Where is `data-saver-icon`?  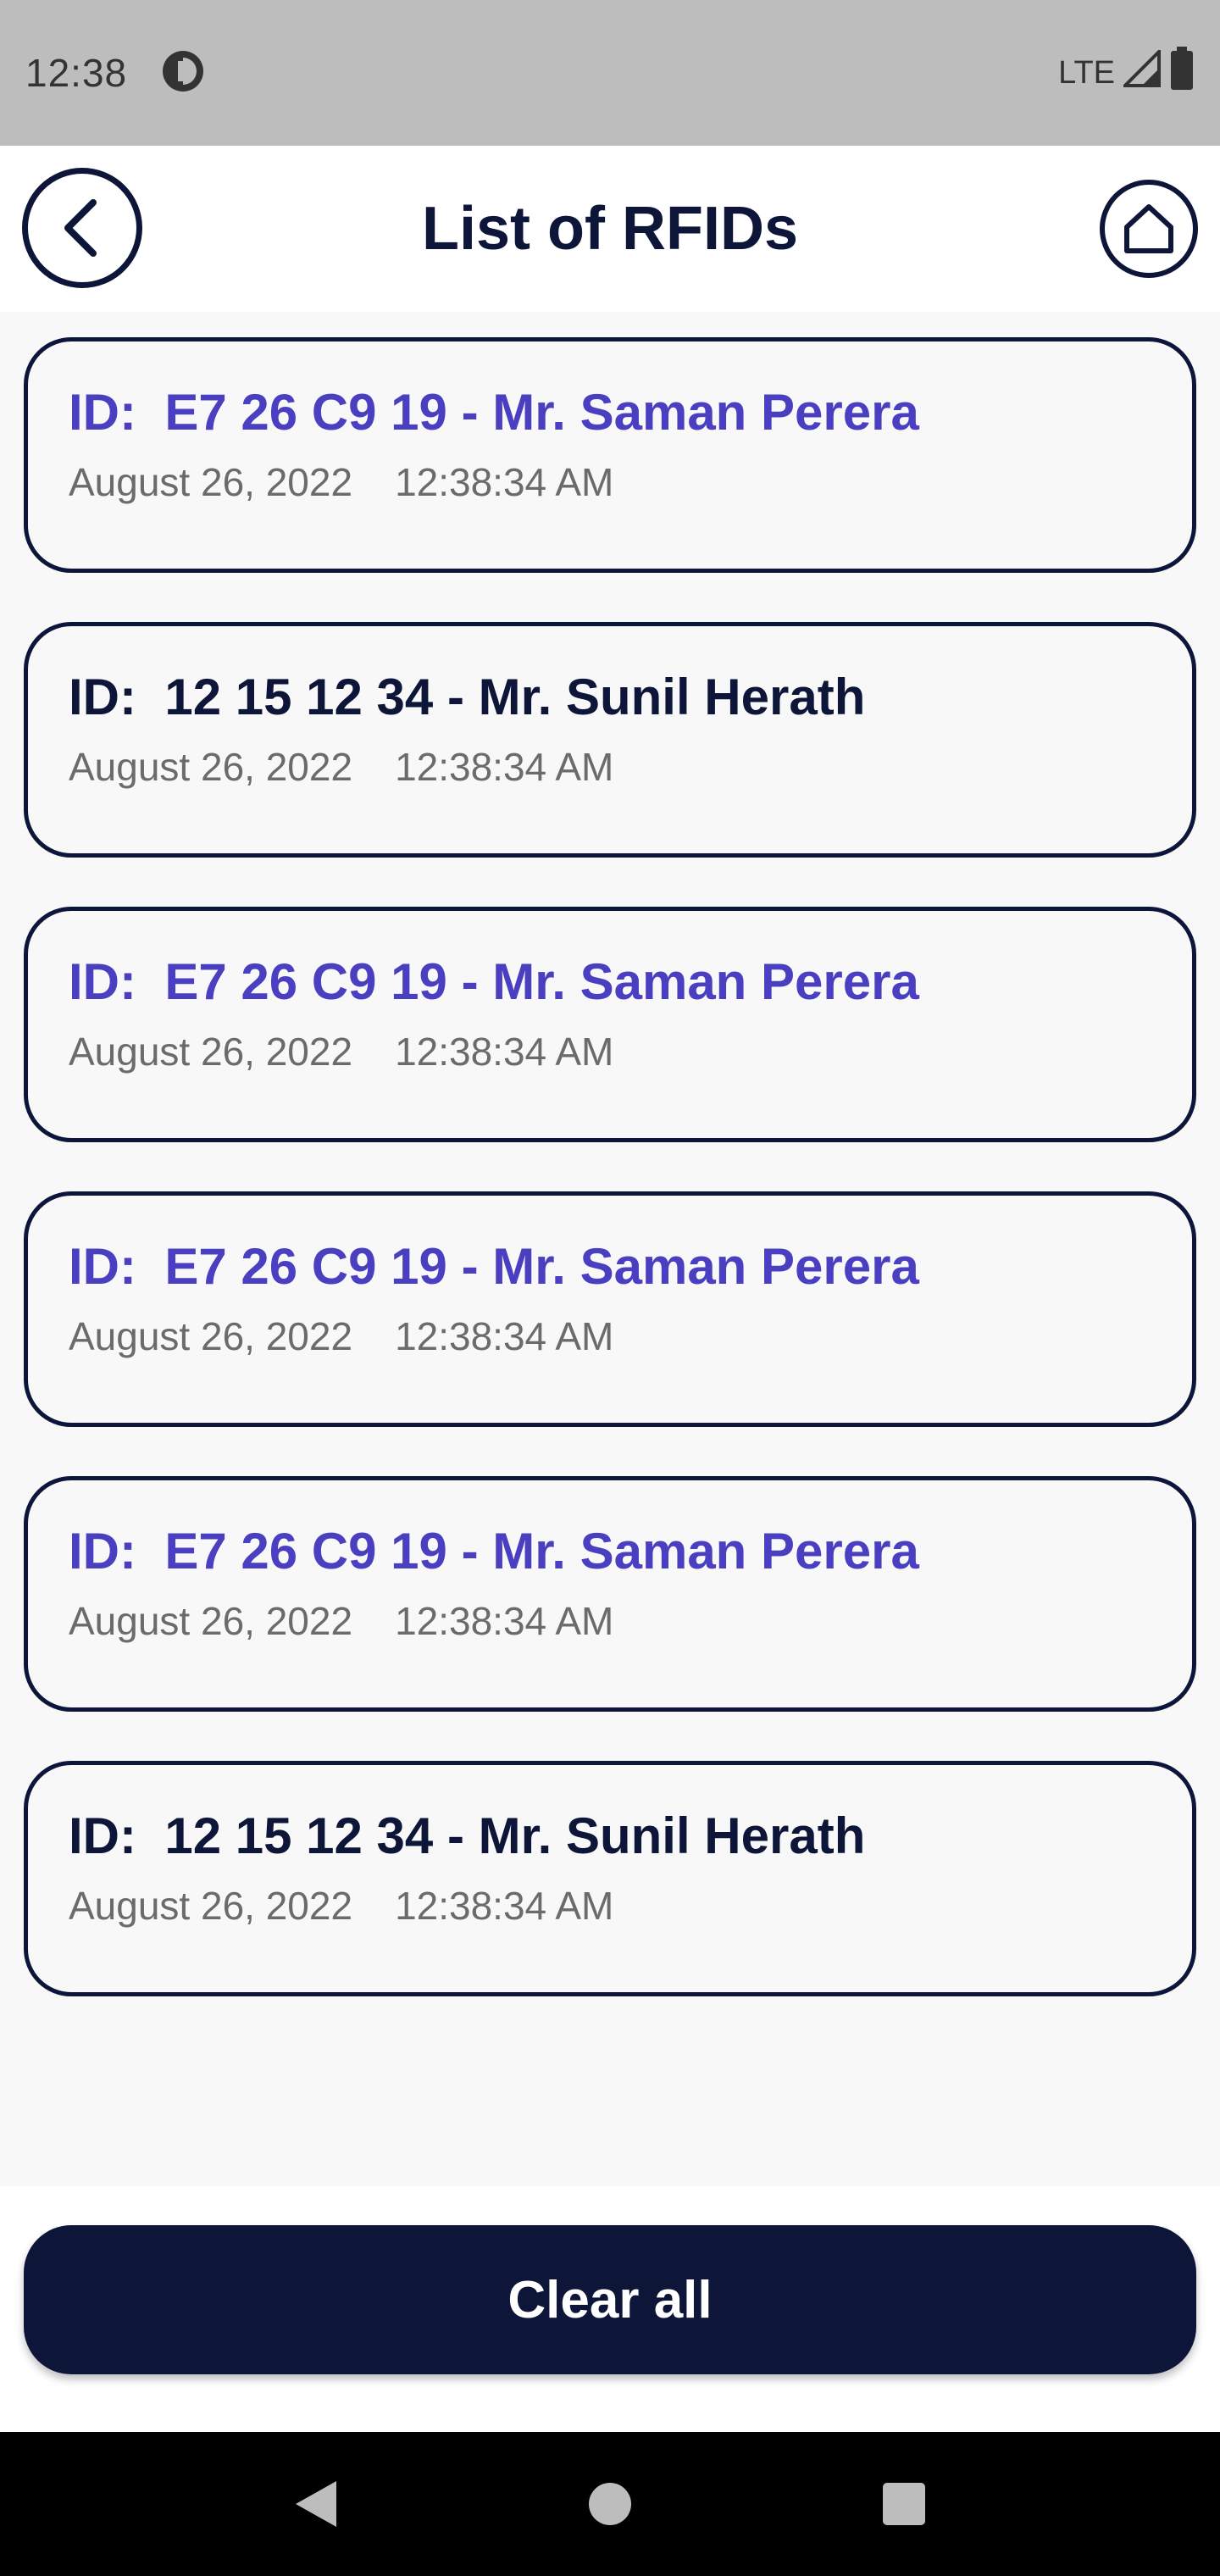
data-saver-icon is located at coordinates (183, 73).